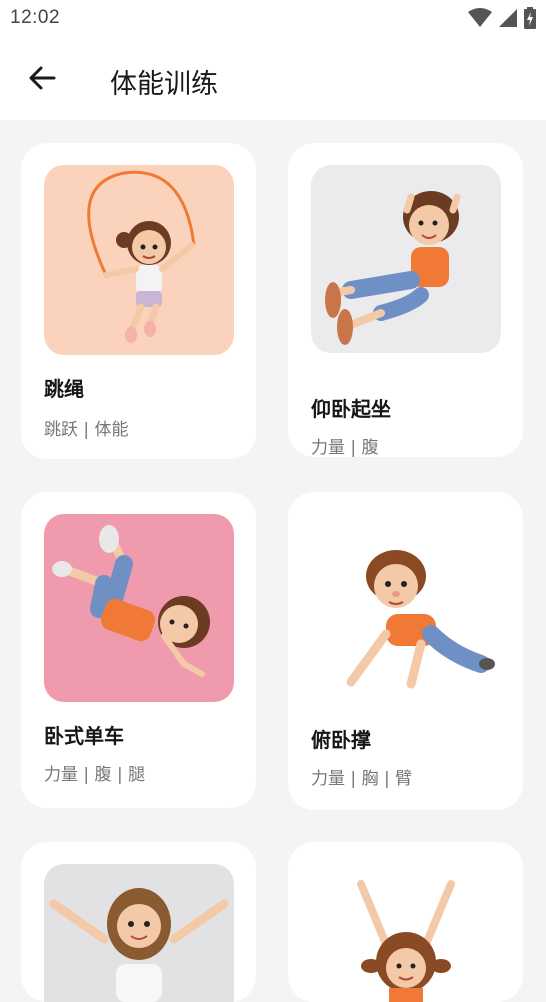 Image resolution: width=546 pixels, height=1002 pixels. I want to click on wifi-icon, so click(480, 17).